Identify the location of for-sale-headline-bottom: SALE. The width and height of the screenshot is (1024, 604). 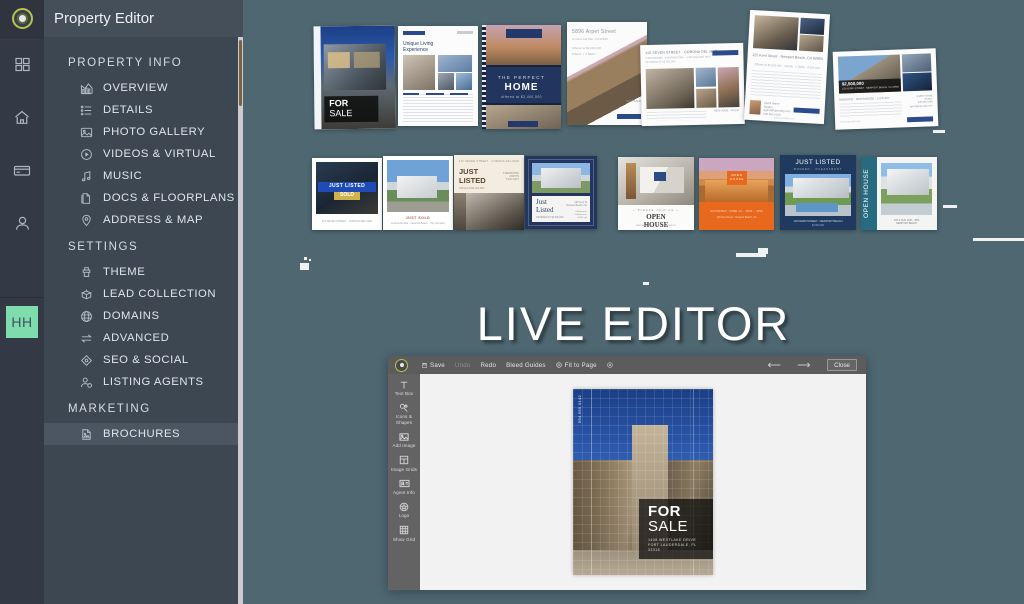
(668, 526).